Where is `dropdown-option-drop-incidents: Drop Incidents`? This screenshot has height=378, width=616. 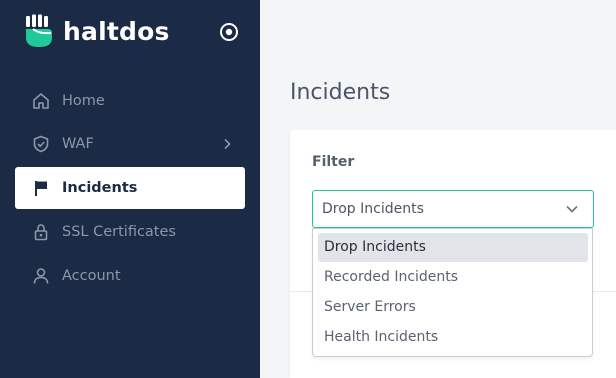 dropdown-option-drop-incidents: Drop Incidents is located at coordinates (453, 247).